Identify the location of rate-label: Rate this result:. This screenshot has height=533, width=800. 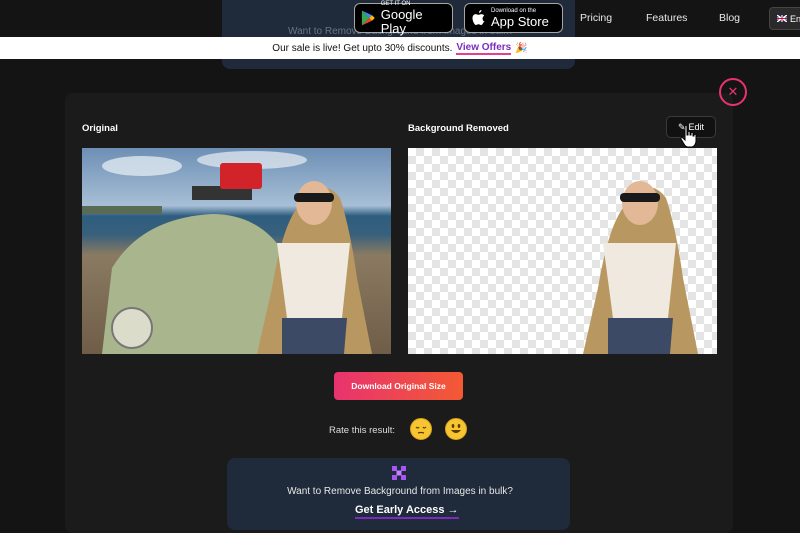
(362, 430).